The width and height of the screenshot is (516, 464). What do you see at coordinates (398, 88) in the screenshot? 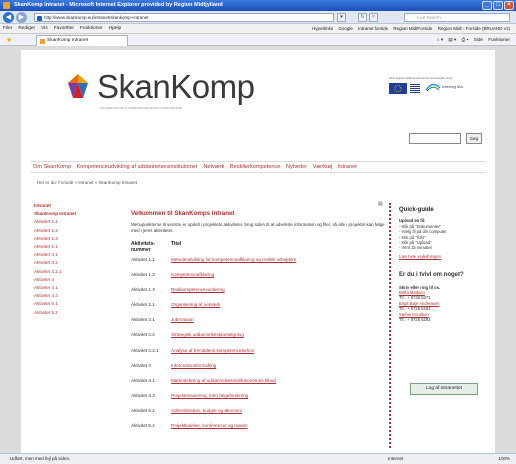
I see `eu-flag-icon` at bounding box center [398, 88].